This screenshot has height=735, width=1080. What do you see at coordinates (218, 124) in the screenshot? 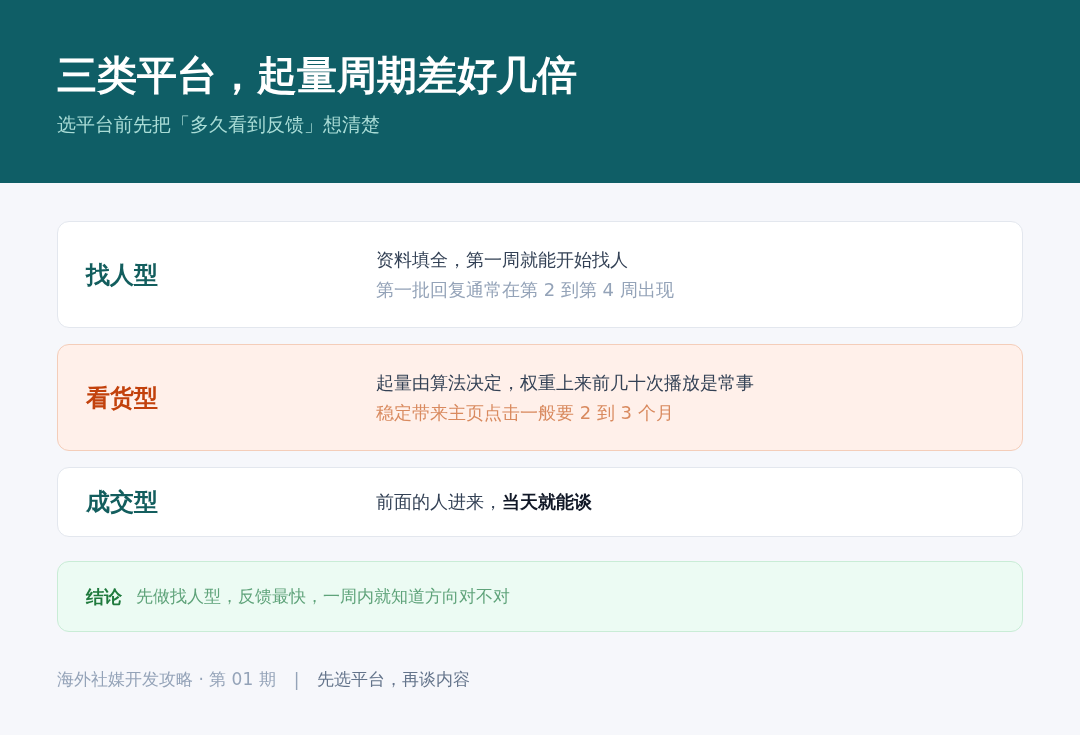
I see `page-subtitle: 选平台前先把「多久看到反馈」想清楚` at bounding box center [218, 124].